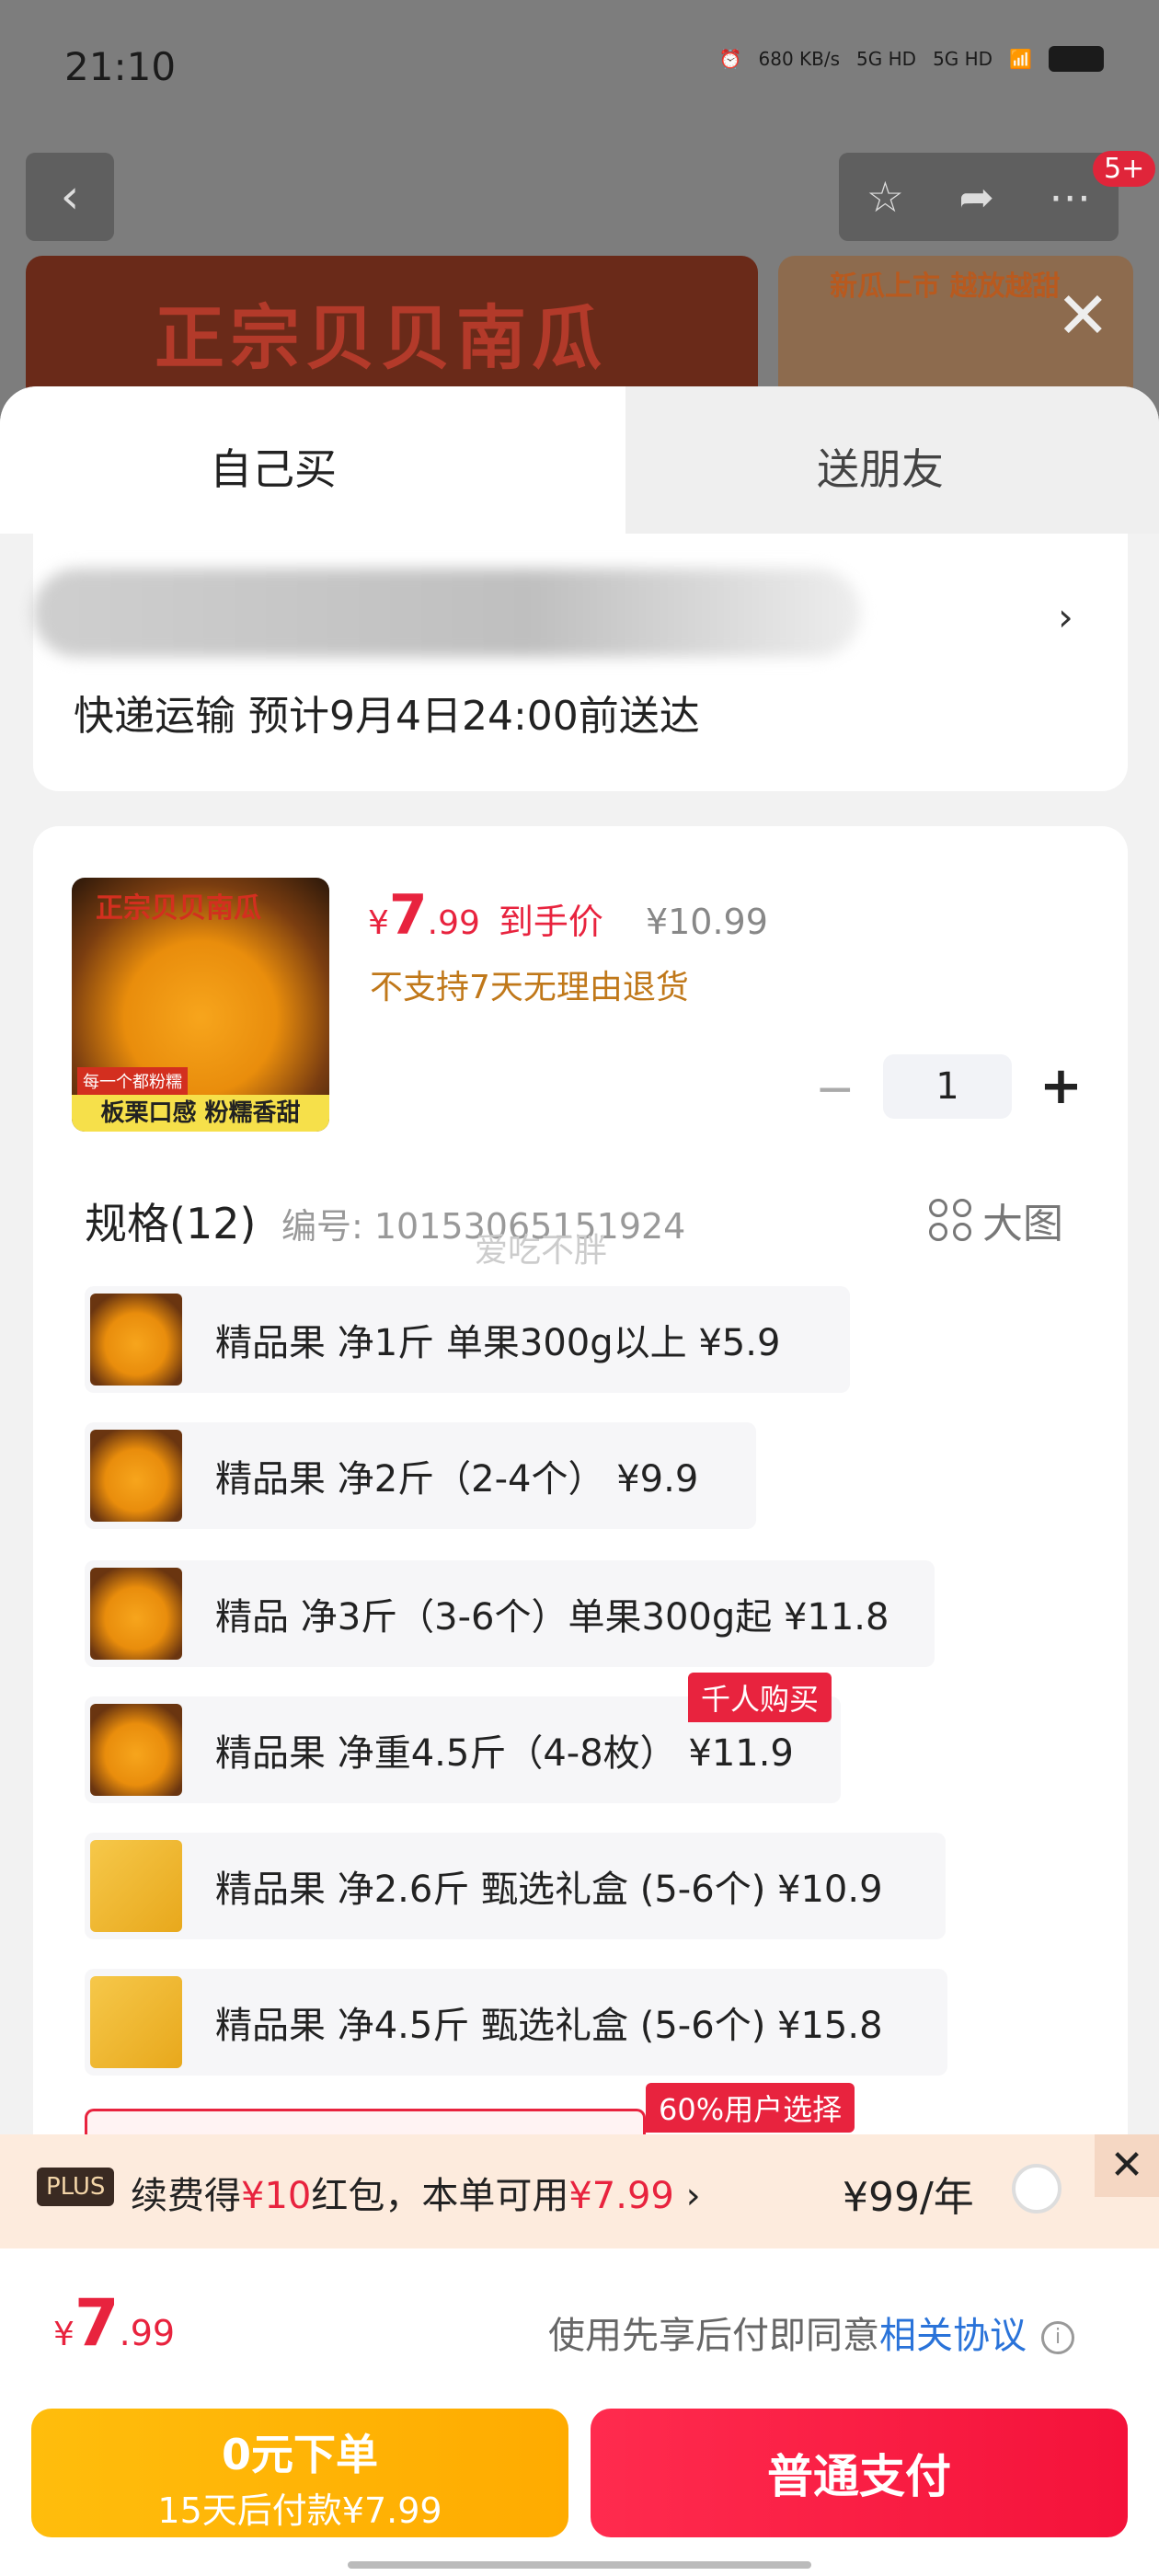  Describe the element at coordinates (447, 613) in the screenshot. I see `address-redacted` at that location.